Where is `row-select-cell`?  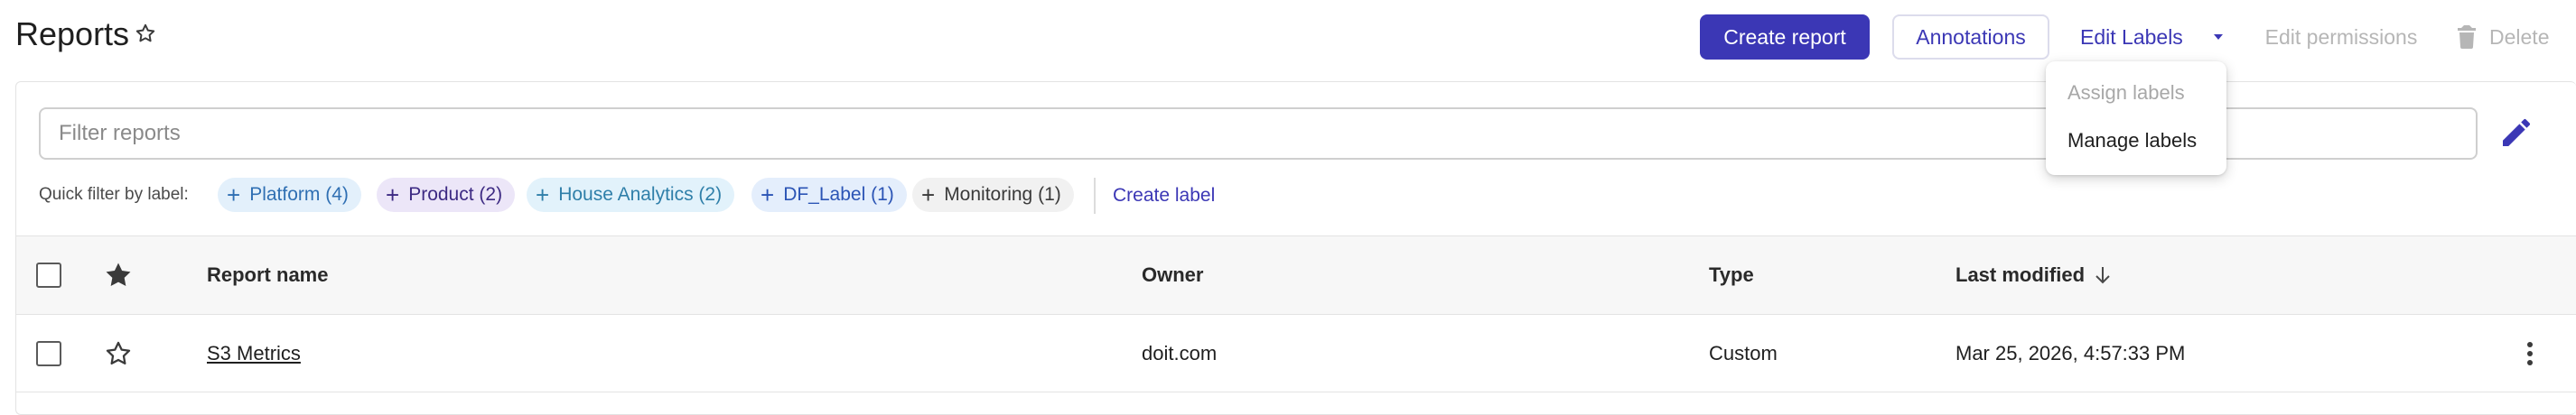
row-select-cell is located at coordinates (48, 353).